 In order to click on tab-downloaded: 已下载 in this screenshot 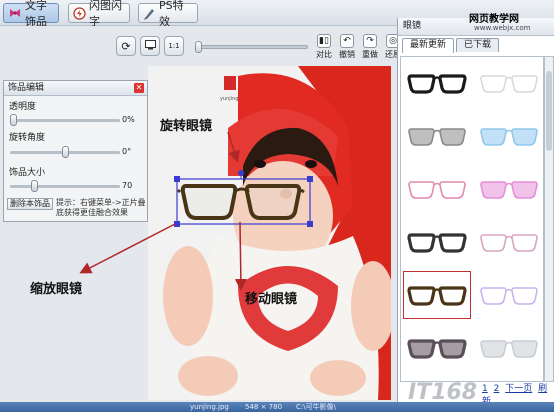, I will do `click(478, 45)`.